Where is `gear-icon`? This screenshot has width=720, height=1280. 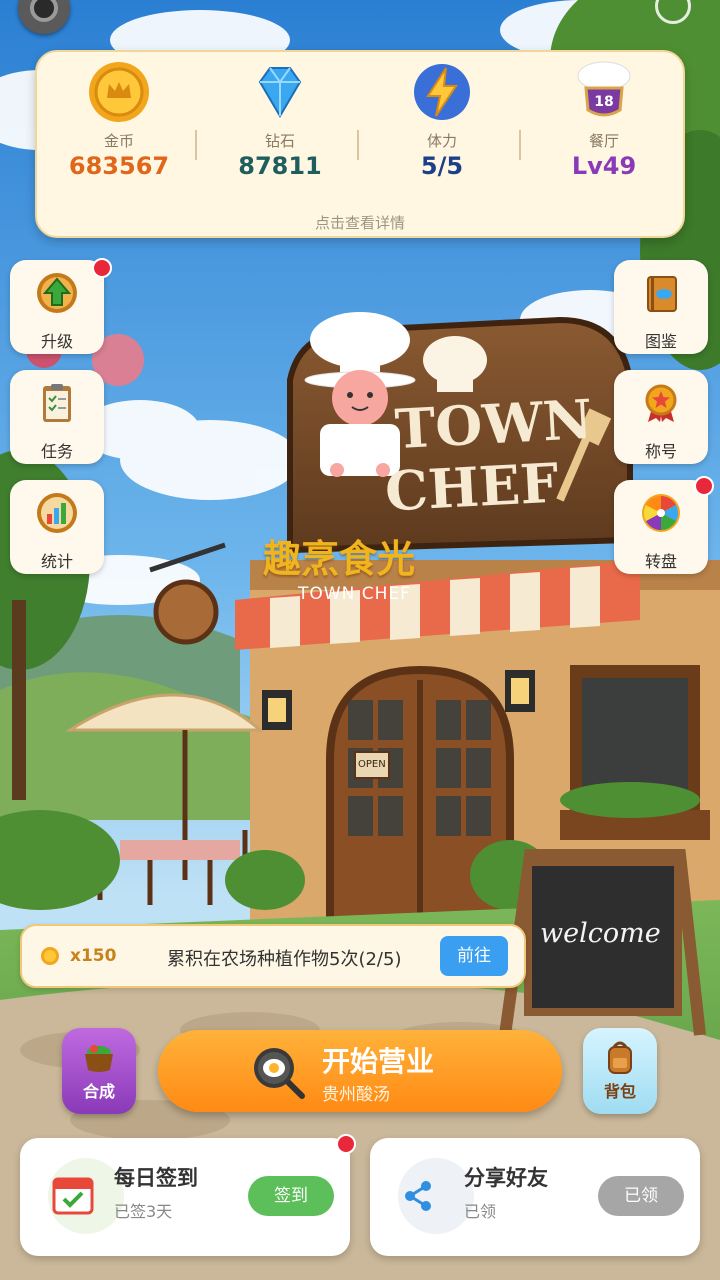
gear-icon is located at coordinates (44, 11).